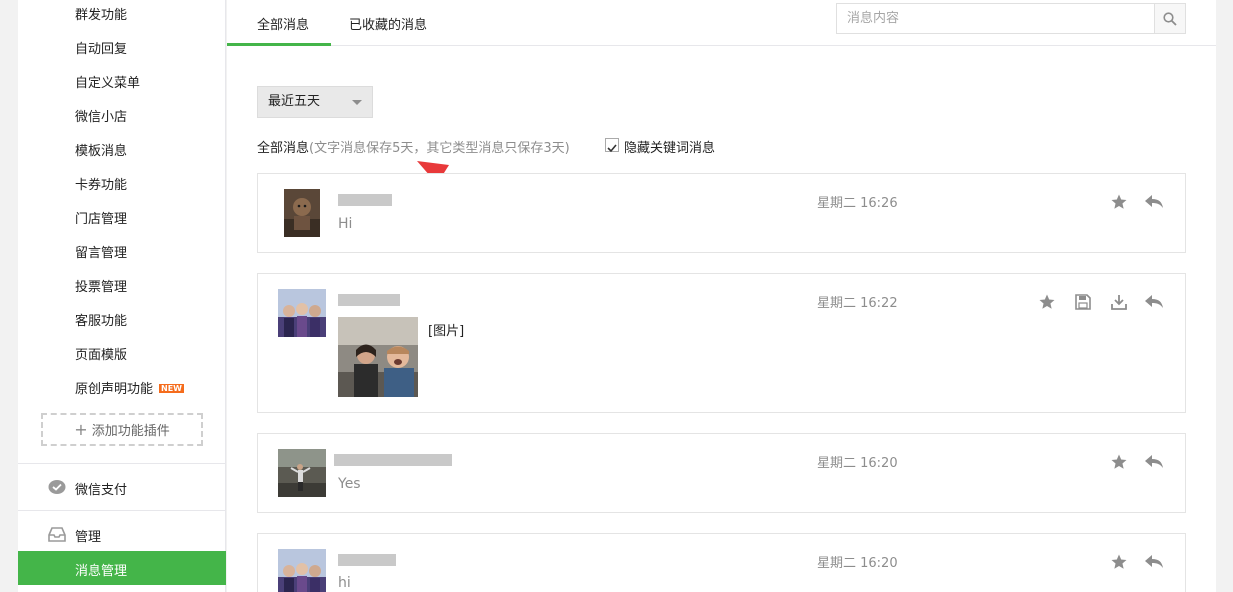 The width and height of the screenshot is (1233, 592). Describe the element at coordinates (349, 484) in the screenshot. I see `message-text: Yes` at that location.